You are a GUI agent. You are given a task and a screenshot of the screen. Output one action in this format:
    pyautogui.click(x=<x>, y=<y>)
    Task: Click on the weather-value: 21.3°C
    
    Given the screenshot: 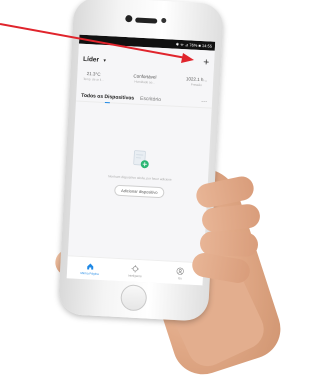 What is the action you would take?
    pyautogui.click(x=93, y=74)
    